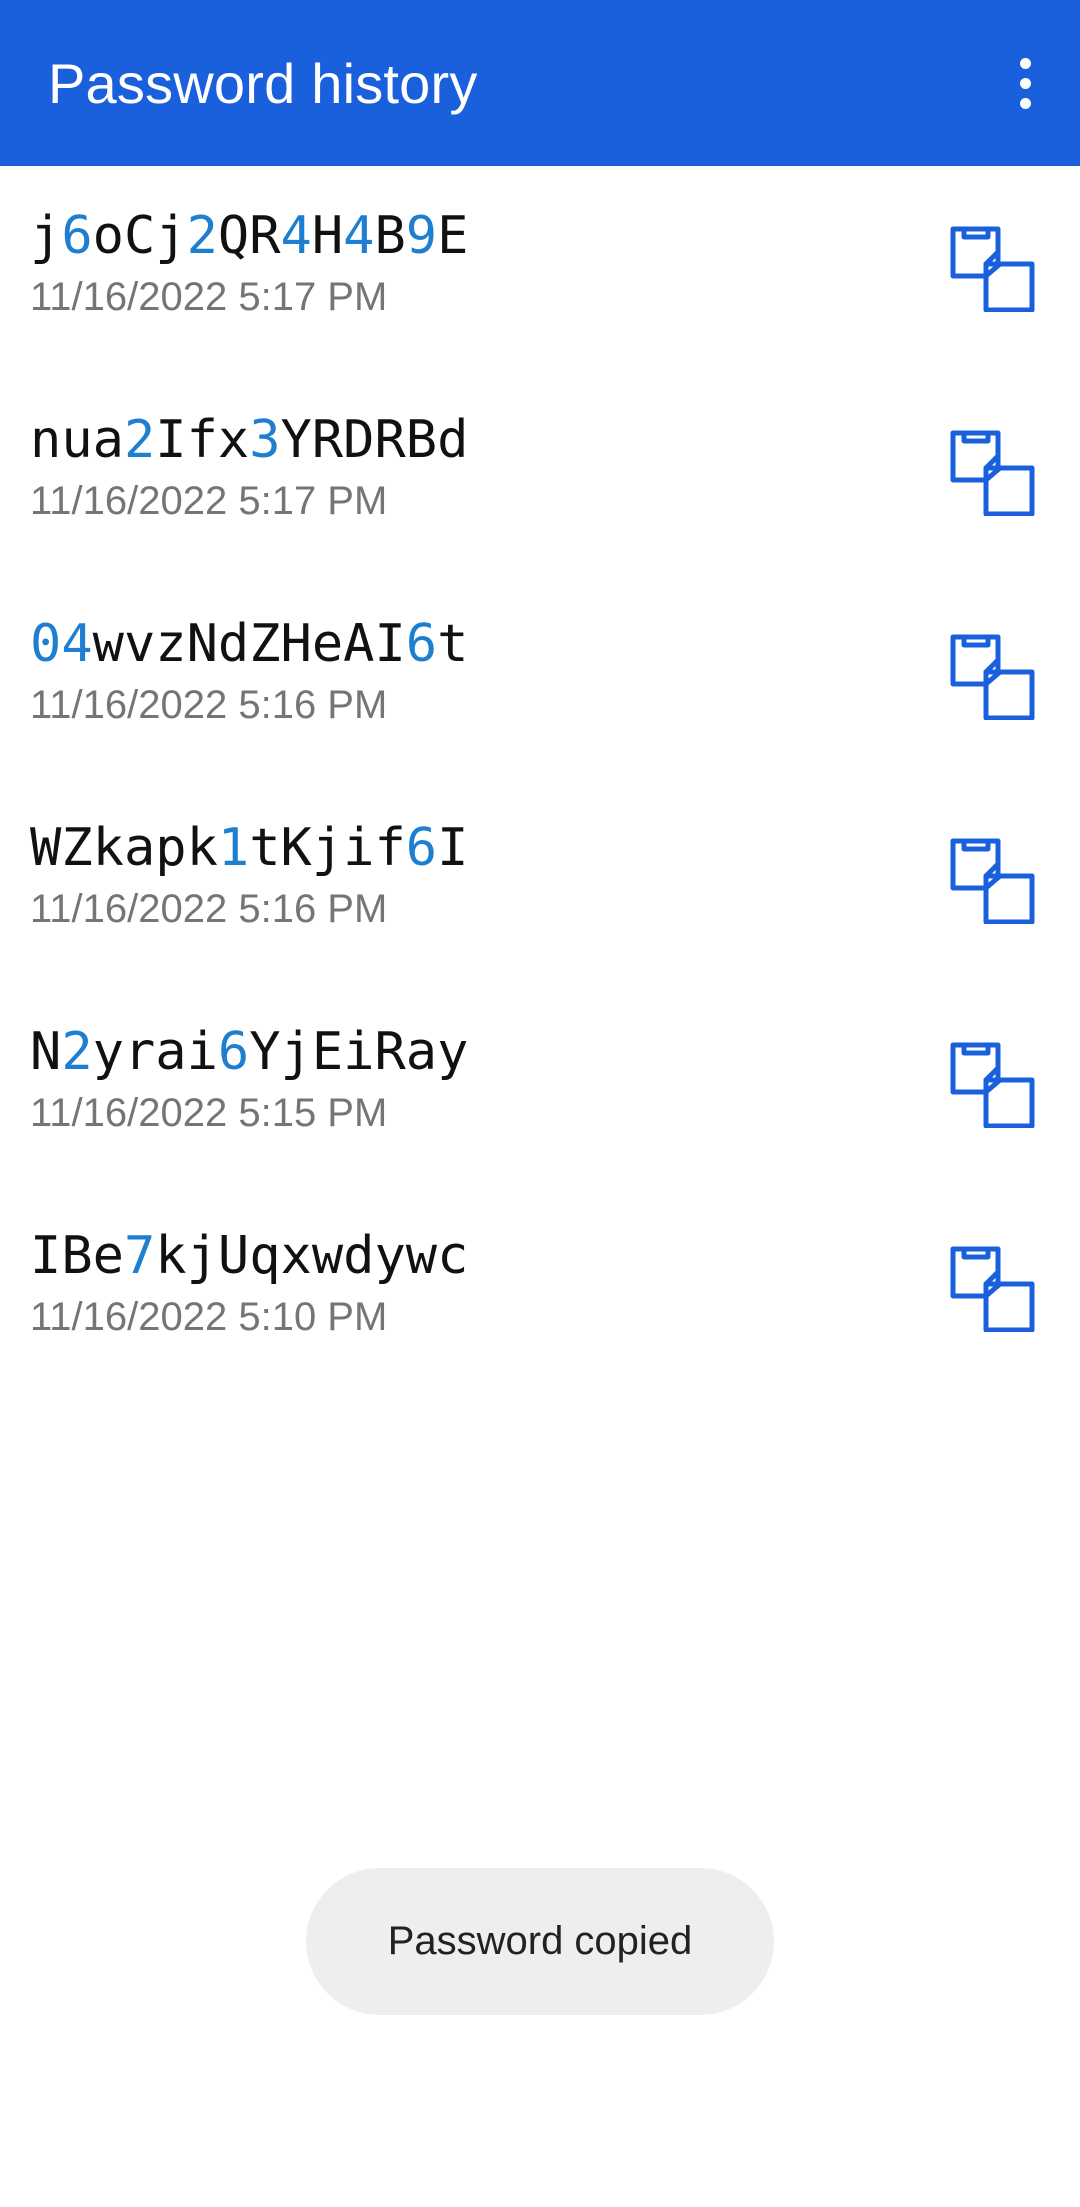 This screenshot has width=1080, height=2207. I want to click on password-text: 04wvzNdZHeAI6t, so click(249, 644).